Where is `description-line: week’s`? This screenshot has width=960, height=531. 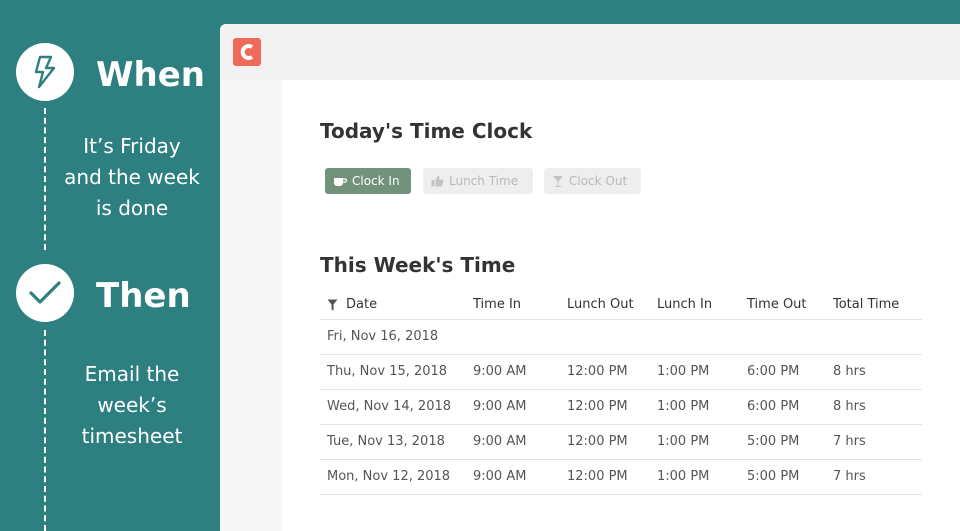
description-line: week’s is located at coordinates (132, 405).